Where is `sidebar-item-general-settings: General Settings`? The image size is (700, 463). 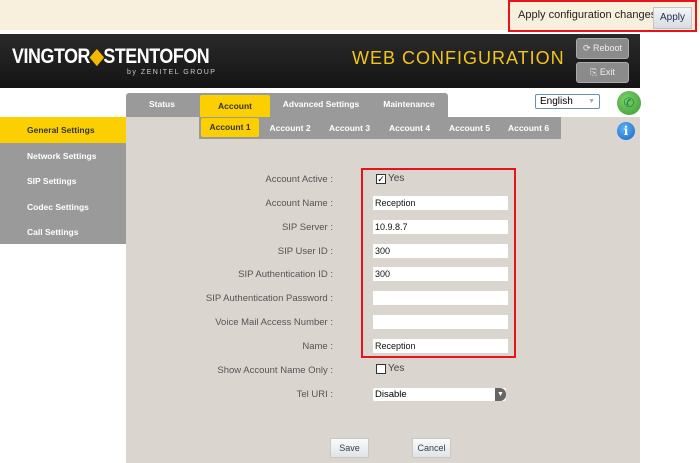 sidebar-item-general-settings: General Settings is located at coordinates (63, 130).